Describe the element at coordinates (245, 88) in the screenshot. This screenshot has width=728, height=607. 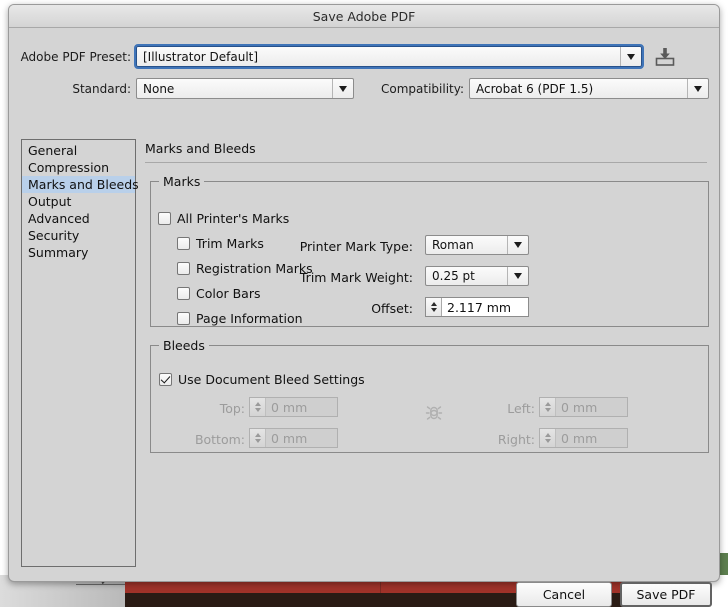
I see `standard-dropdown: None` at that location.